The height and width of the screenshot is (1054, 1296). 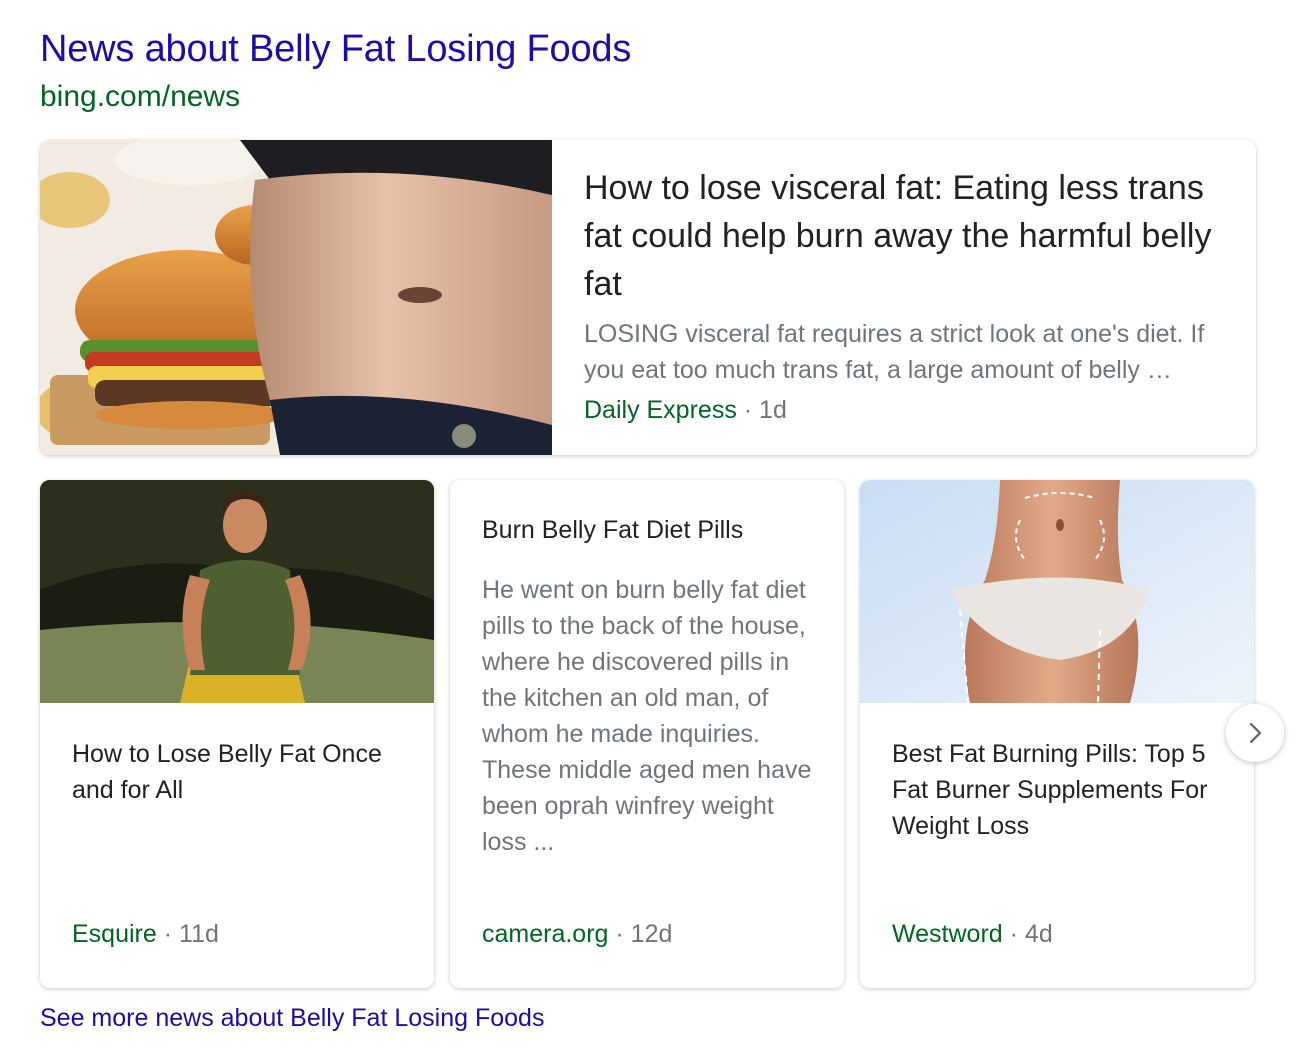 I want to click on featured-meta: Daily Express · 1d, so click(x=685, y=410).